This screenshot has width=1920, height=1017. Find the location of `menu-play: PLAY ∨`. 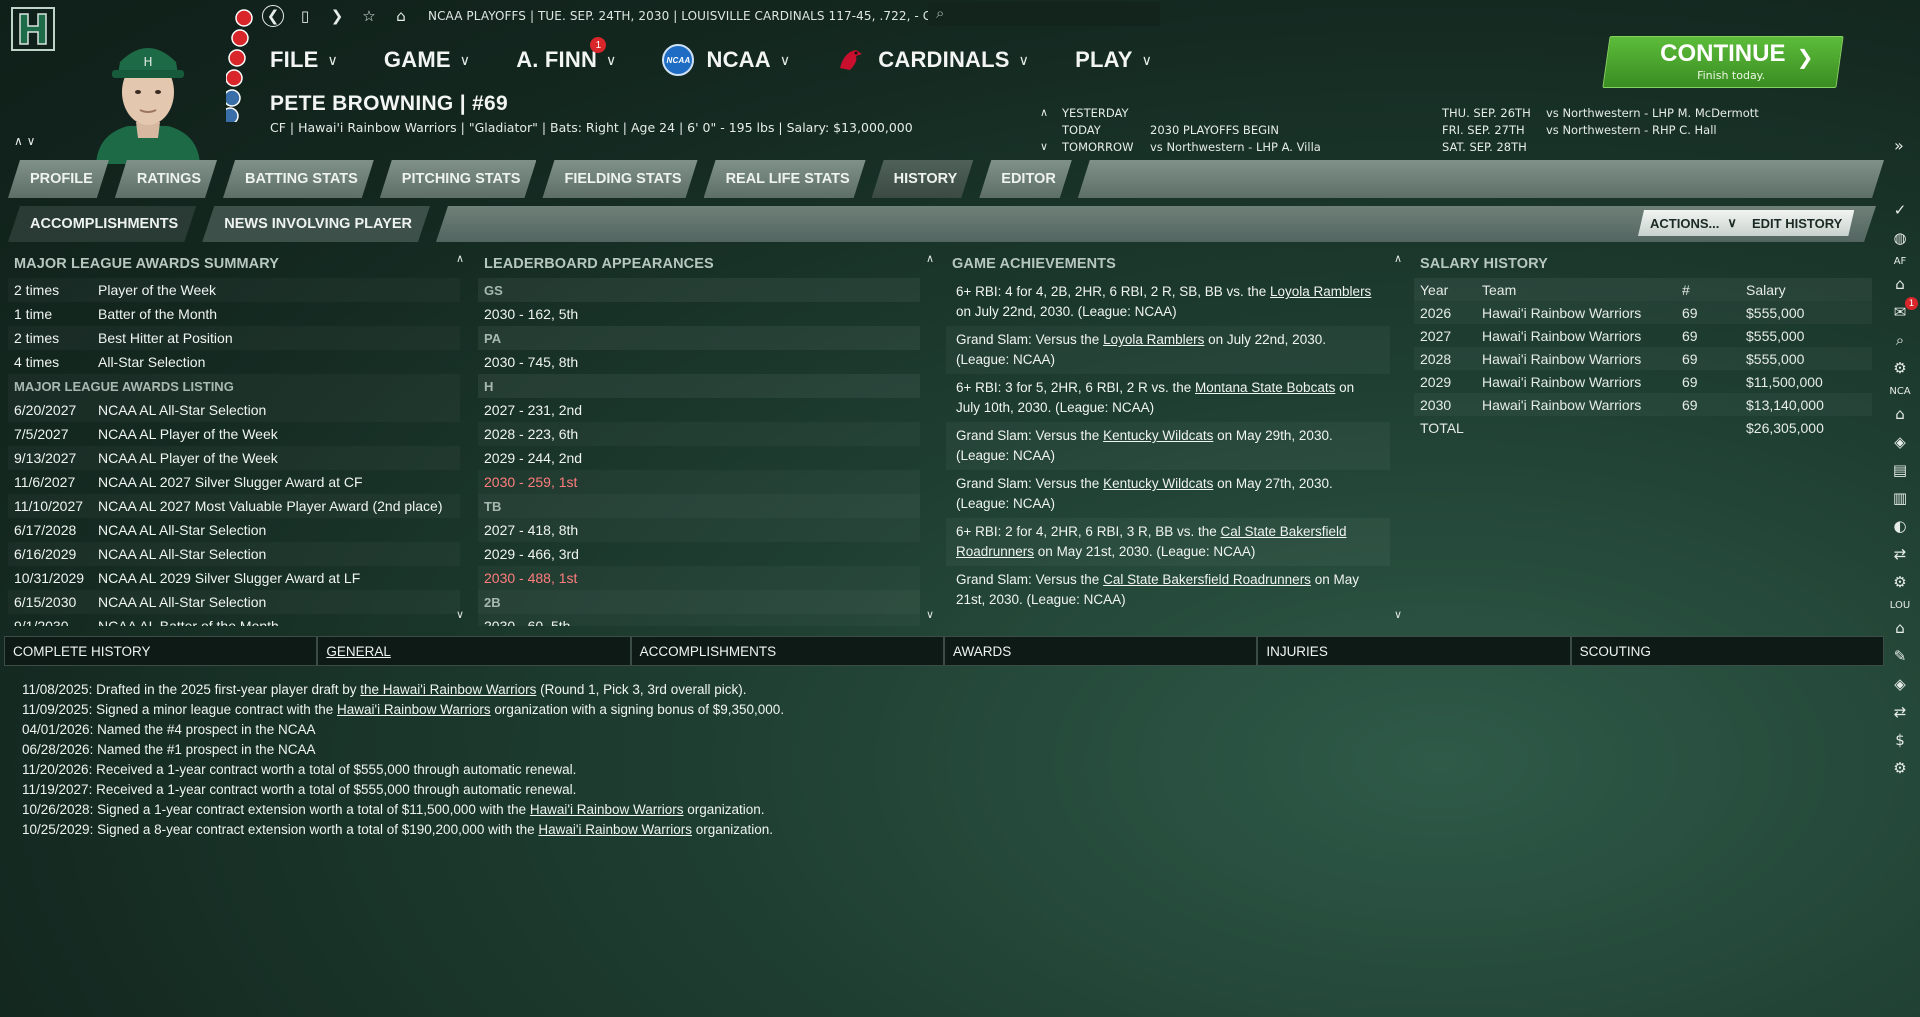

menu-play: PLAY ∨ is located at coordinates (1113, 60).